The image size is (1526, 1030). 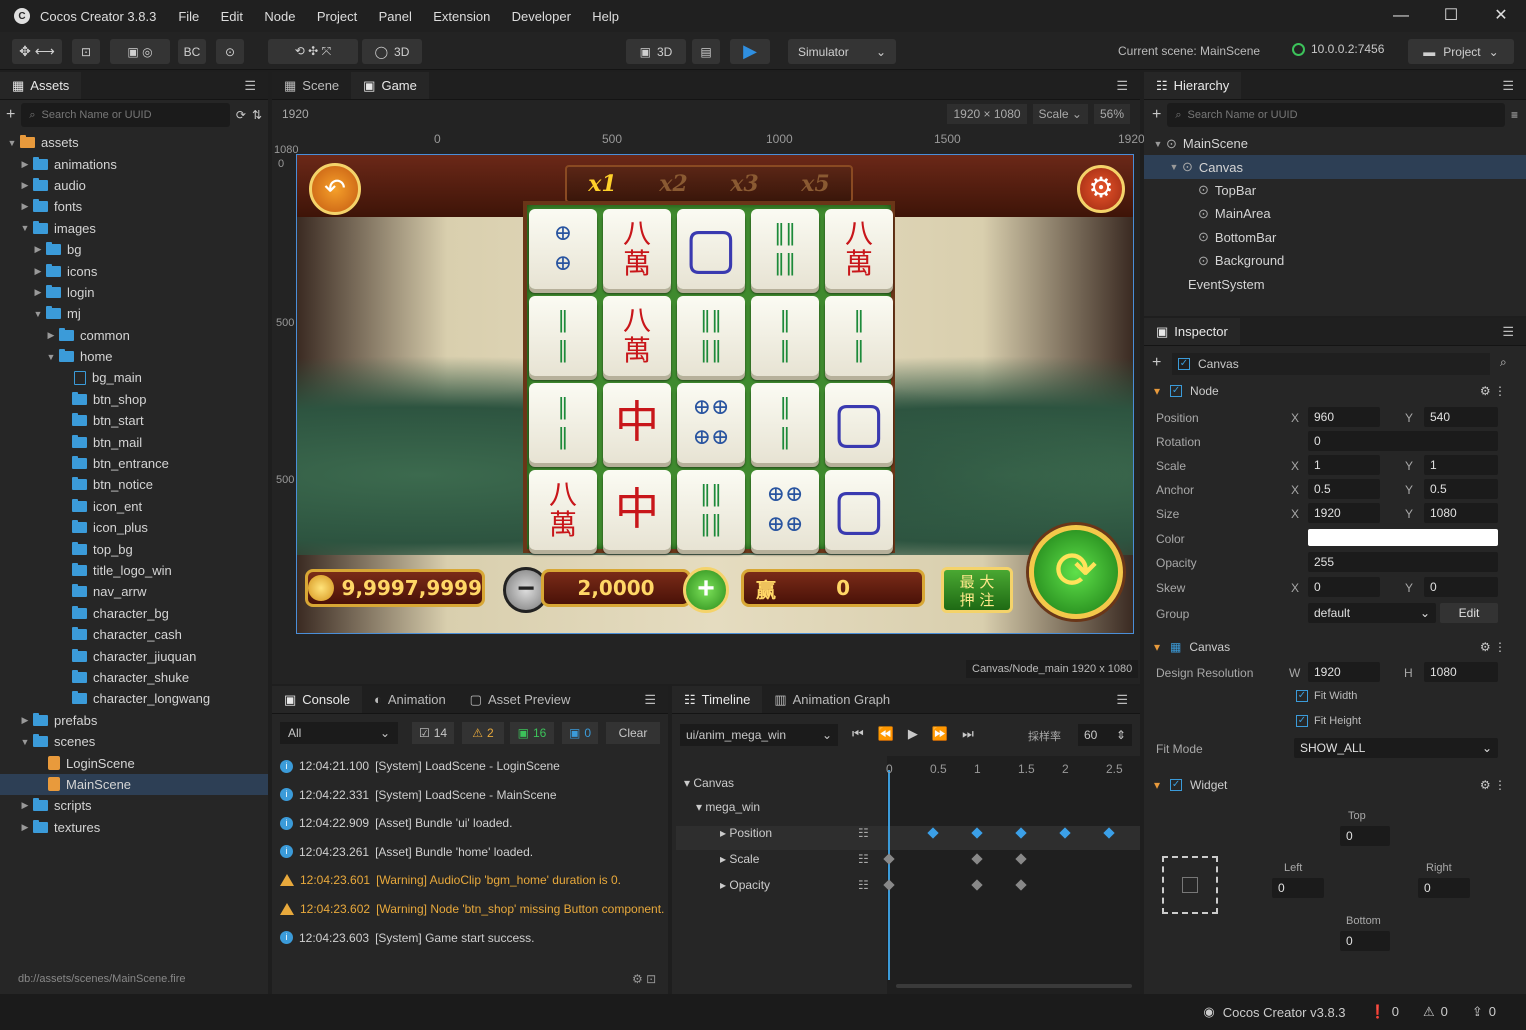 What do you see at coordinates (1335, 260) in the screenshot?
I see `node-item-background: ⊙ Background` at bounding box center [1335, 260].